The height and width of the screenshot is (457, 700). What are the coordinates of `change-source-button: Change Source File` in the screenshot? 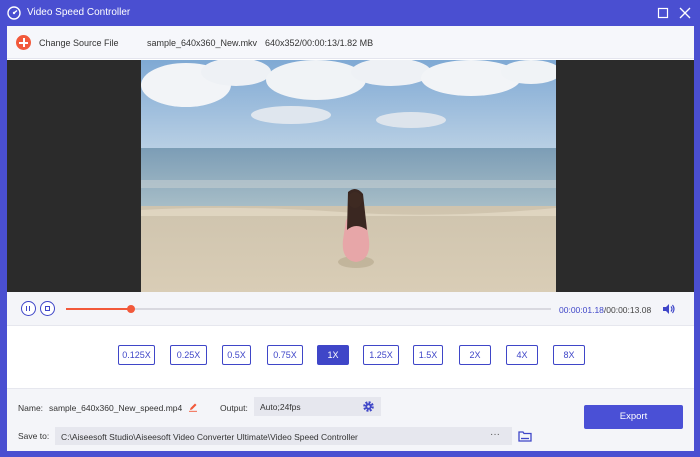 It's located at (79, 43).